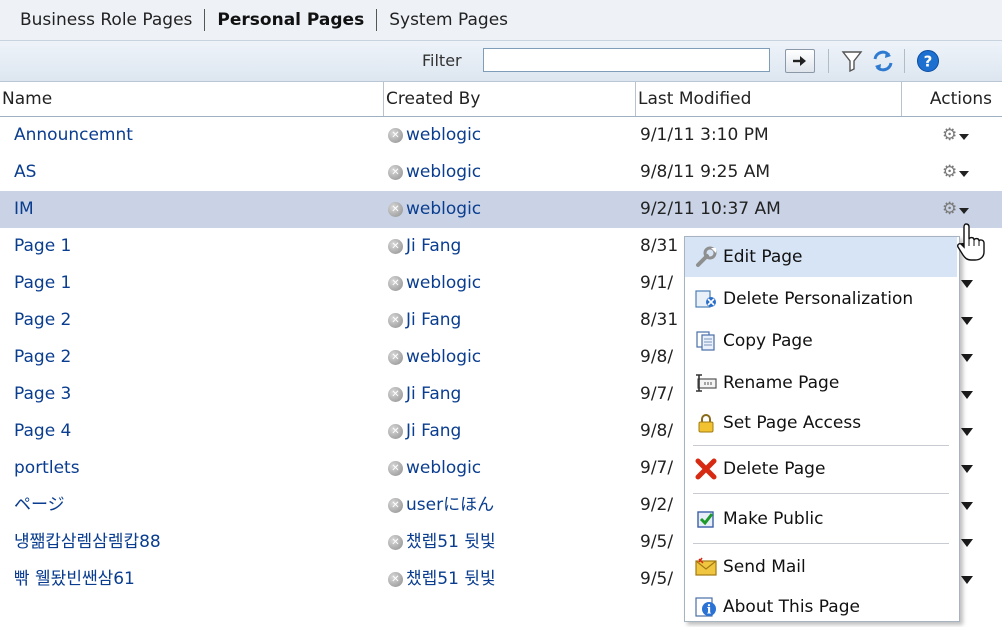  What do you see at coordinates (626, 60) in the screenshot?
I see `filter-input` at bounding box center [626, 60].